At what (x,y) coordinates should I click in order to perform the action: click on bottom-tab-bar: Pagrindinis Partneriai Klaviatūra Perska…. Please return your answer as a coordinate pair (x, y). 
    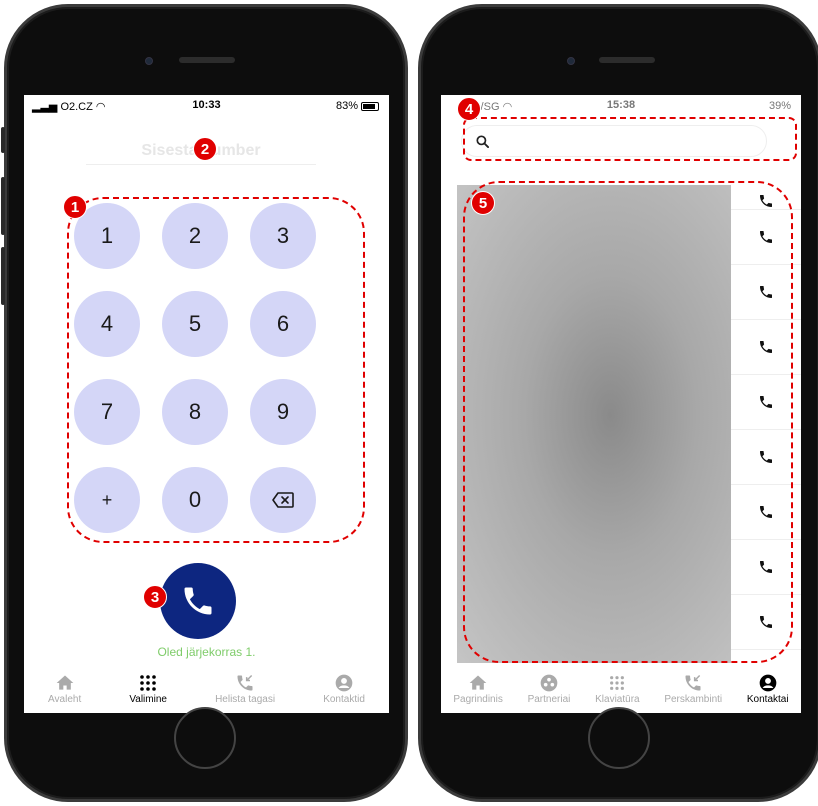
    Looking at the image, I should click on (621, 688).